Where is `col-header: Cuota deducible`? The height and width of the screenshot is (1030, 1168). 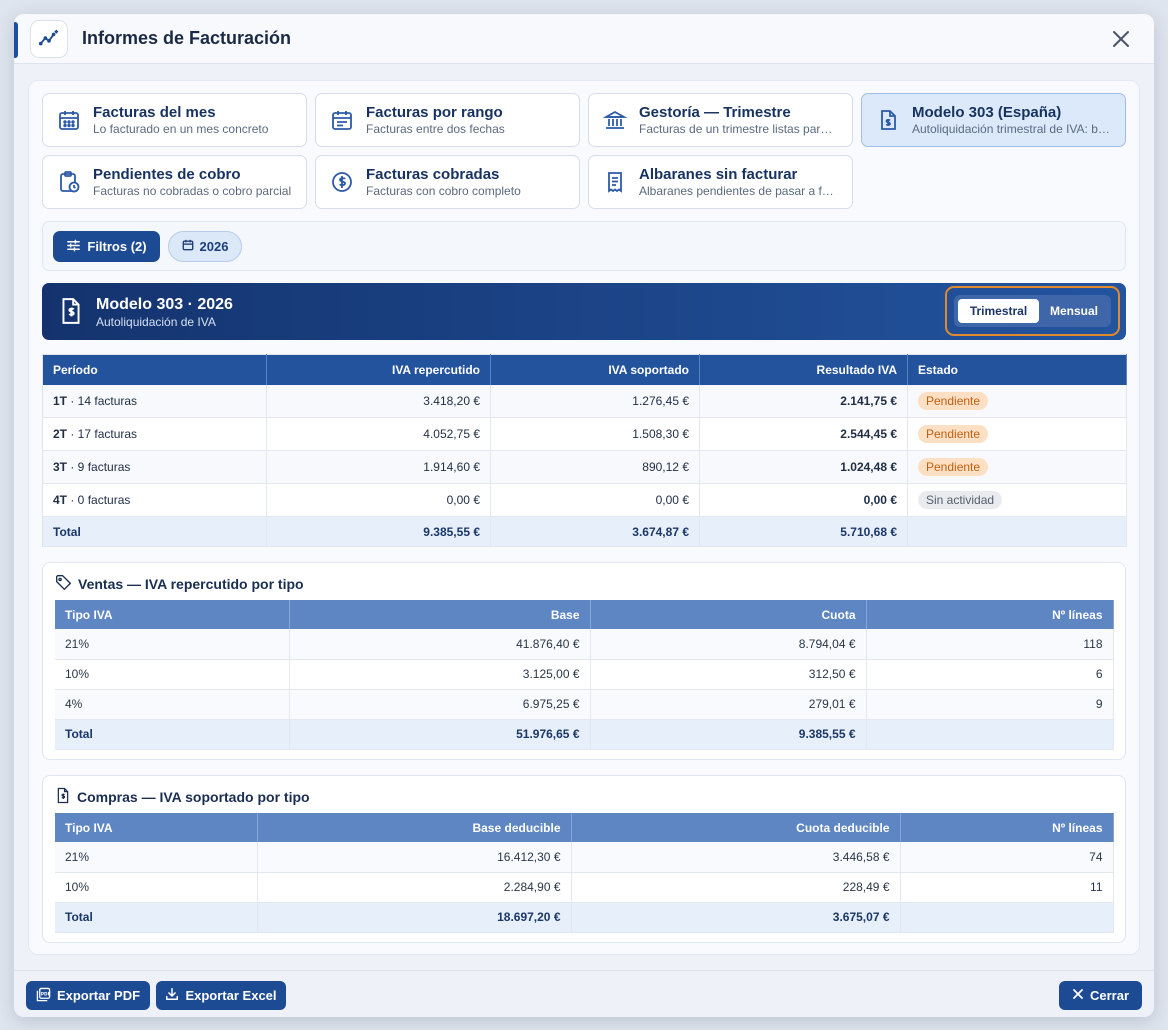
col-header: Cuota deducible is located at coordinates (736, 827).